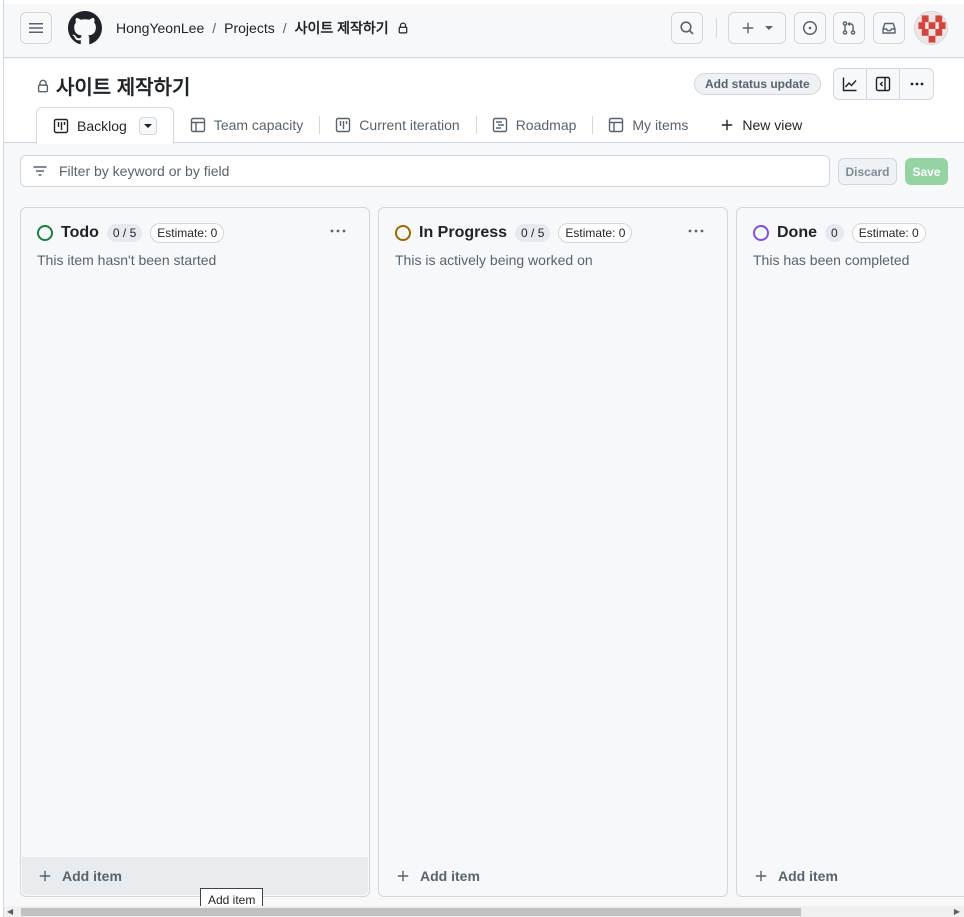 The width and height of the screenshot is (964, 917). I want to click on tab-label: Roadmap, so click(546, 125).